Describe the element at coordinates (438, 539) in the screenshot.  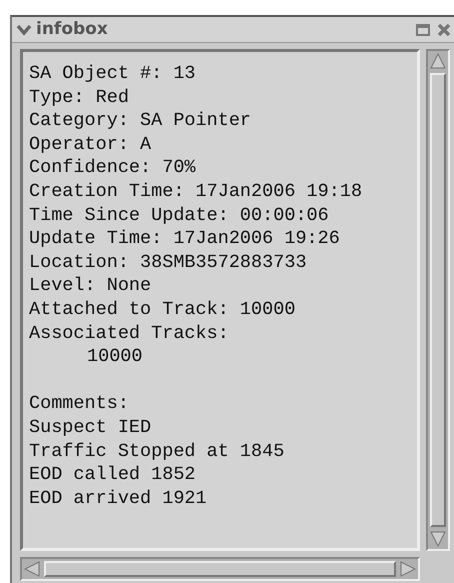
I see `scroll-down-arrow-icon` at that location.